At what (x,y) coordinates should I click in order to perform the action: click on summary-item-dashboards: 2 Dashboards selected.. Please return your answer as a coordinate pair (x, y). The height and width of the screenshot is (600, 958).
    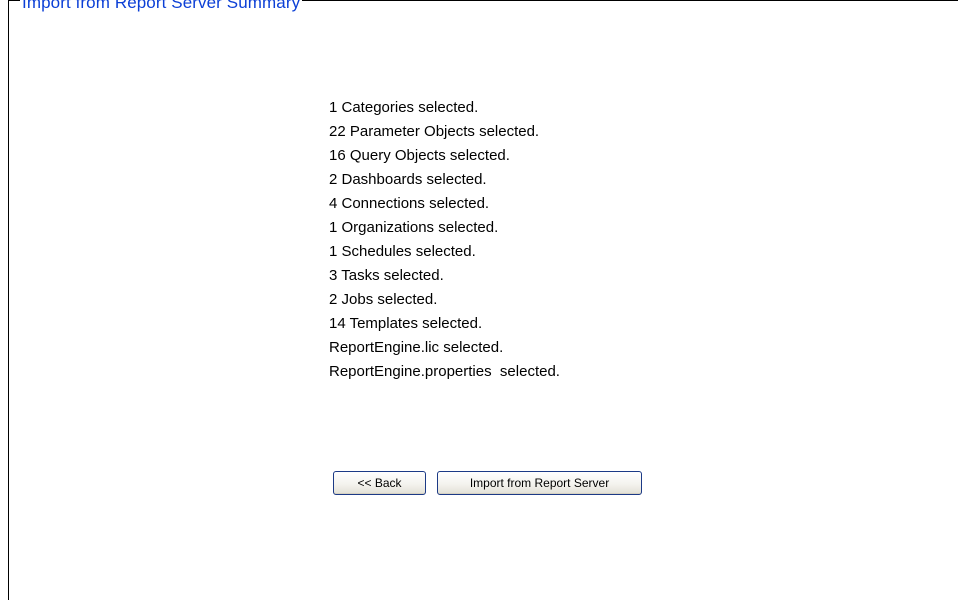
    Looking at the image, I should click on (408, 179).